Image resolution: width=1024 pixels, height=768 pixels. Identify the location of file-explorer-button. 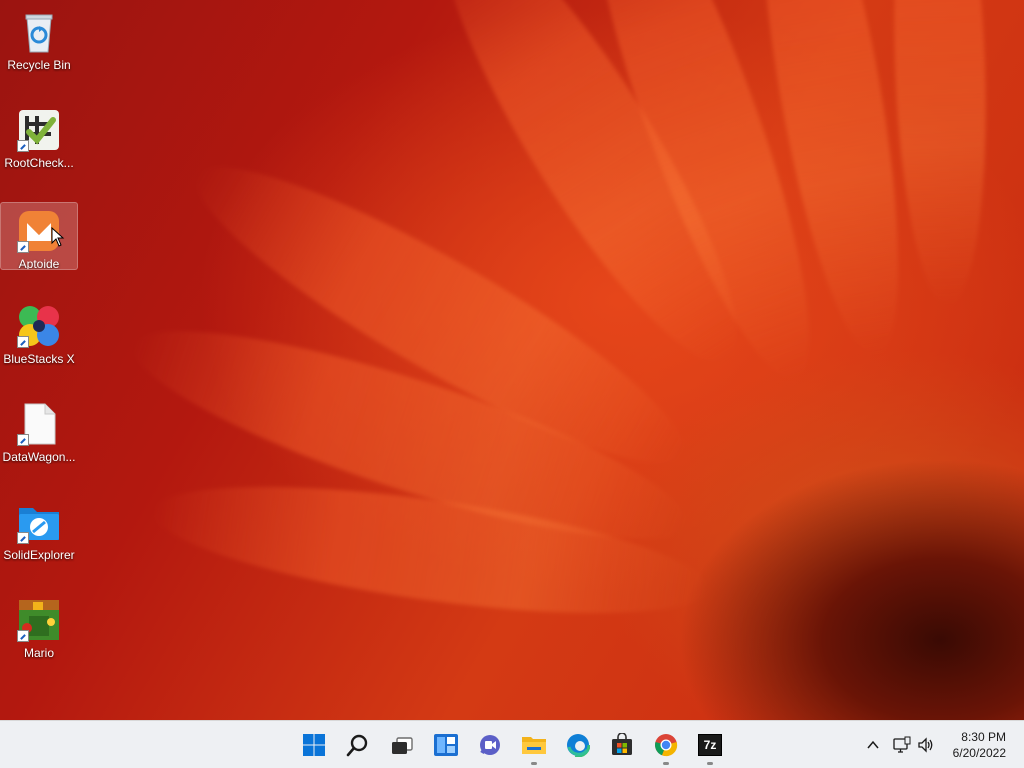
(534, 746).